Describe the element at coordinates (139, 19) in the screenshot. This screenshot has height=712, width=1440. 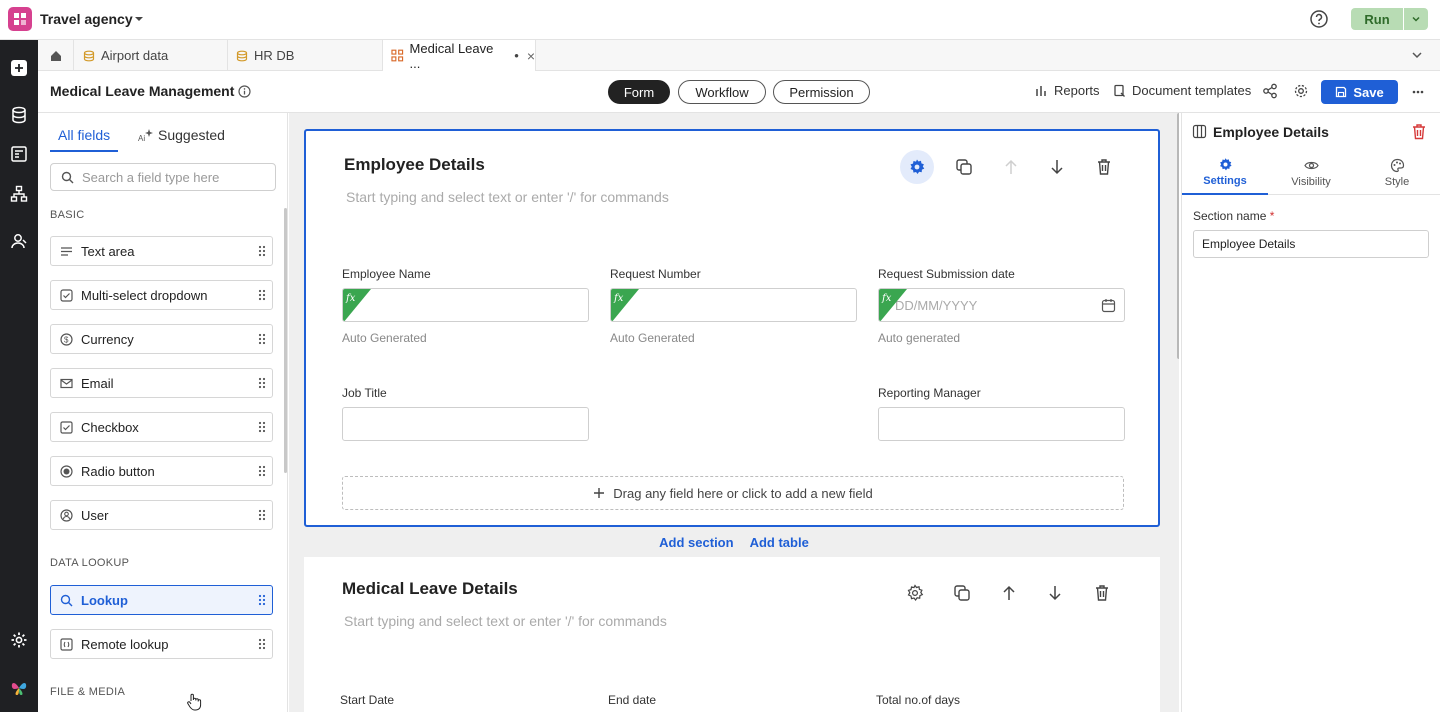
I see `app-switcher-caret-icon` at that location.